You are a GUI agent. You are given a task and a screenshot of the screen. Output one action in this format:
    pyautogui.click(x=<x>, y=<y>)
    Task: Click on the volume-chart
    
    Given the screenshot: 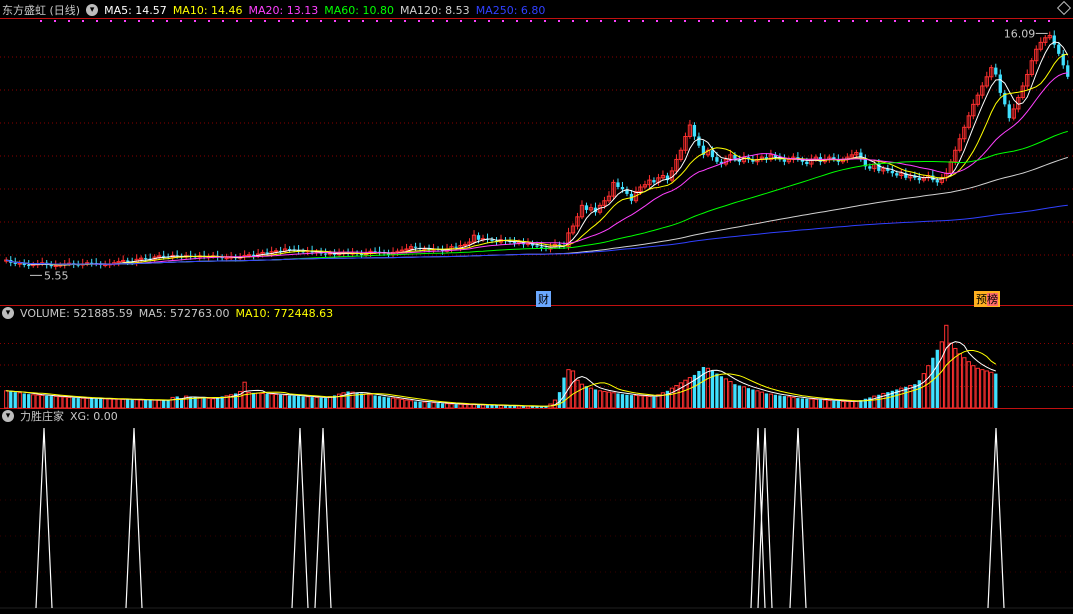 What is the action you would take?
    pyautogui.click(x=536, y=364)
    